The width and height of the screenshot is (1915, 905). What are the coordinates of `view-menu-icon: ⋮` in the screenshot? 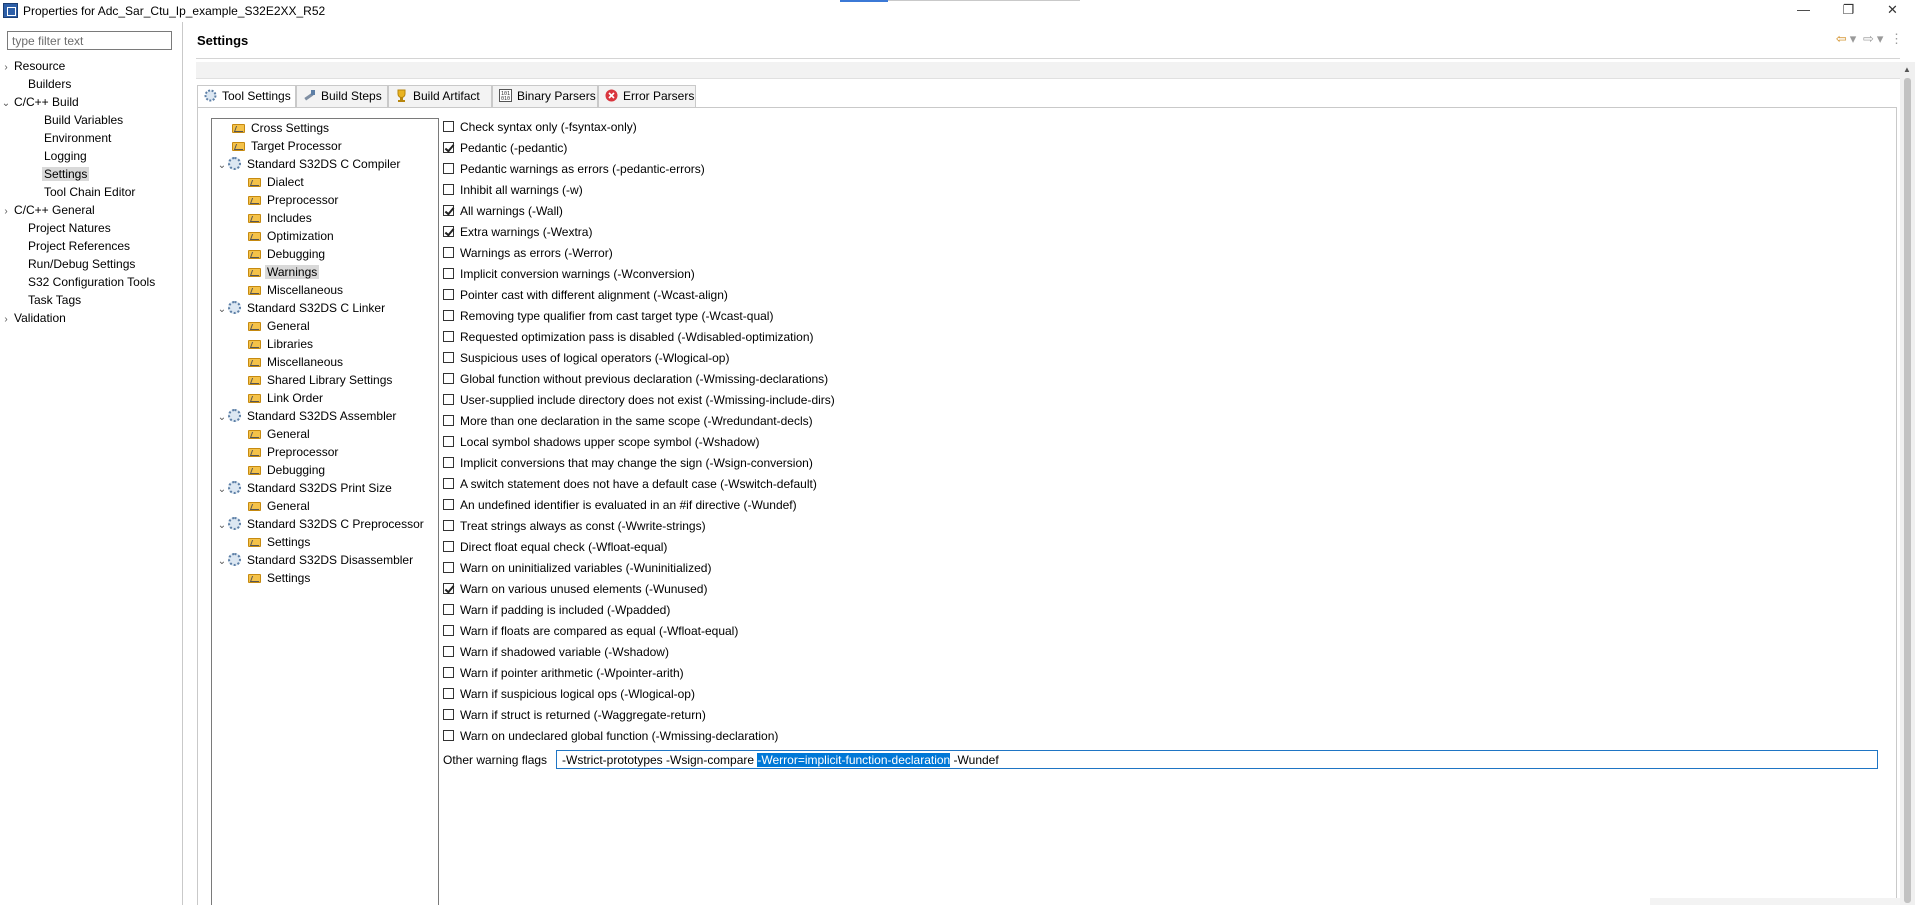 It's located at (1896, 38).